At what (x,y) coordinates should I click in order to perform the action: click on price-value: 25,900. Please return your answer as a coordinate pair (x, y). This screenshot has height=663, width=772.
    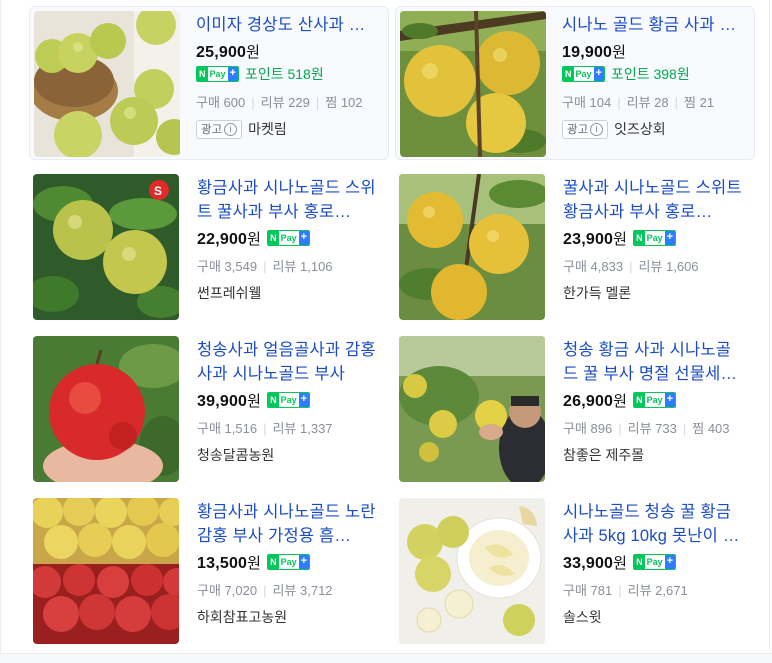
    Looking at the image, I should click on (221, 52).